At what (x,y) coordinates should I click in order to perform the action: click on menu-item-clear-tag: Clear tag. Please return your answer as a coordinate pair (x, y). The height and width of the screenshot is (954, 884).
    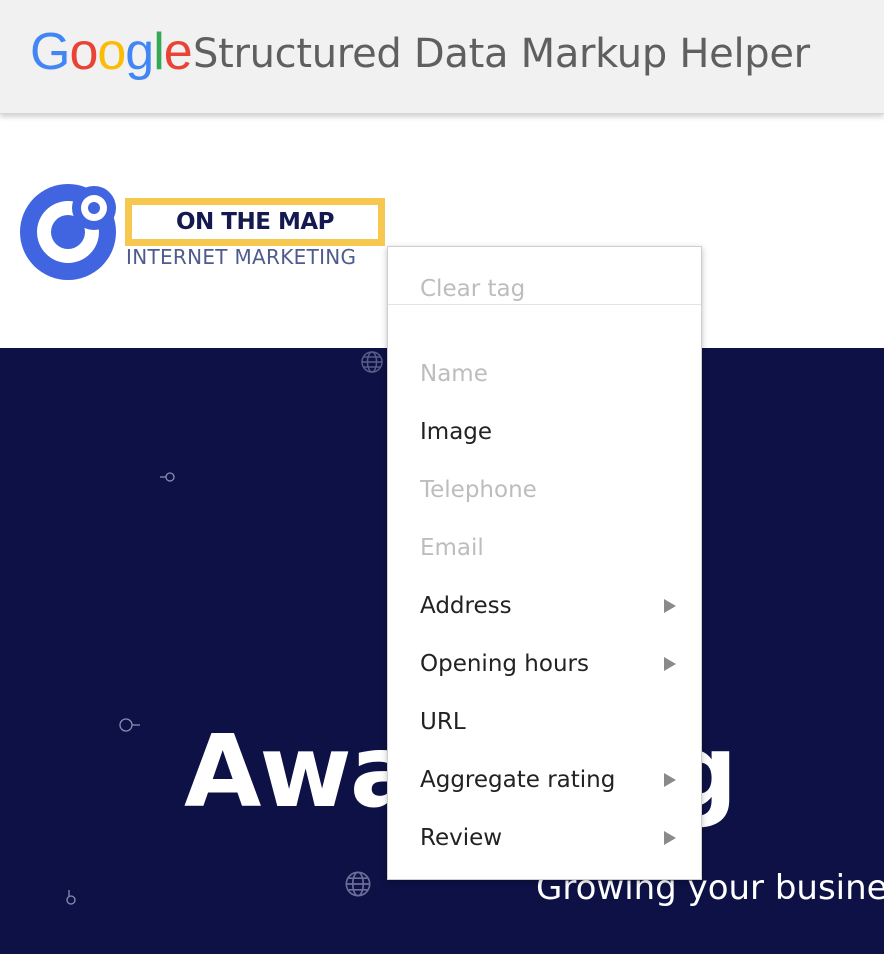
    Looking at the image, I should click on (544, 276).